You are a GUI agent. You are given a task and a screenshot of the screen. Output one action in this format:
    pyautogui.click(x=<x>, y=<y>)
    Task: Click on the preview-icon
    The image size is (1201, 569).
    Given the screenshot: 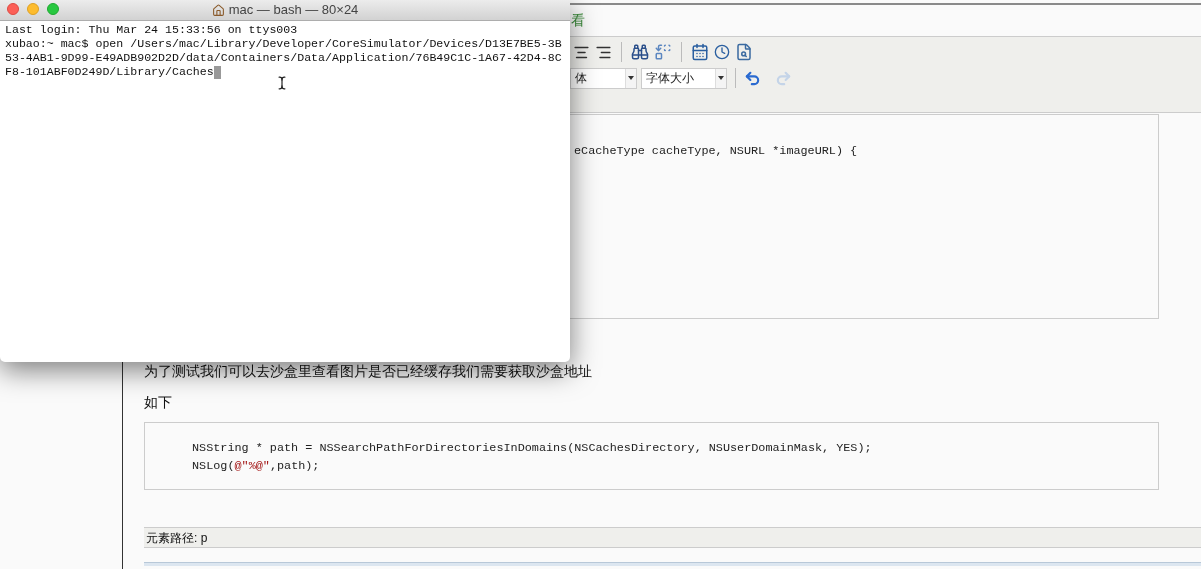 What is the action you would take?
    pyautogui.click(x=744, y=52)
    